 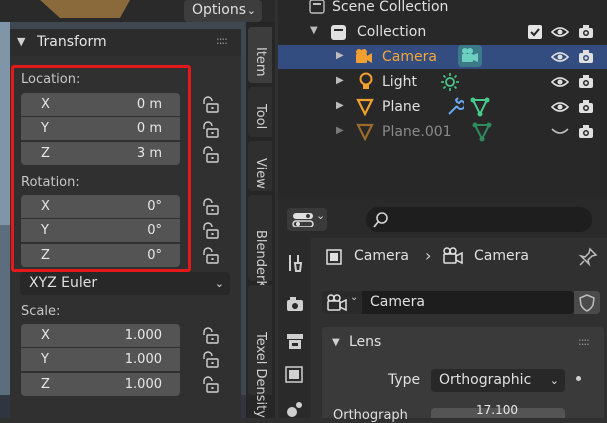 I want to click on outliner-row-camera: ▶ Camera, so click(x=442, y=57).